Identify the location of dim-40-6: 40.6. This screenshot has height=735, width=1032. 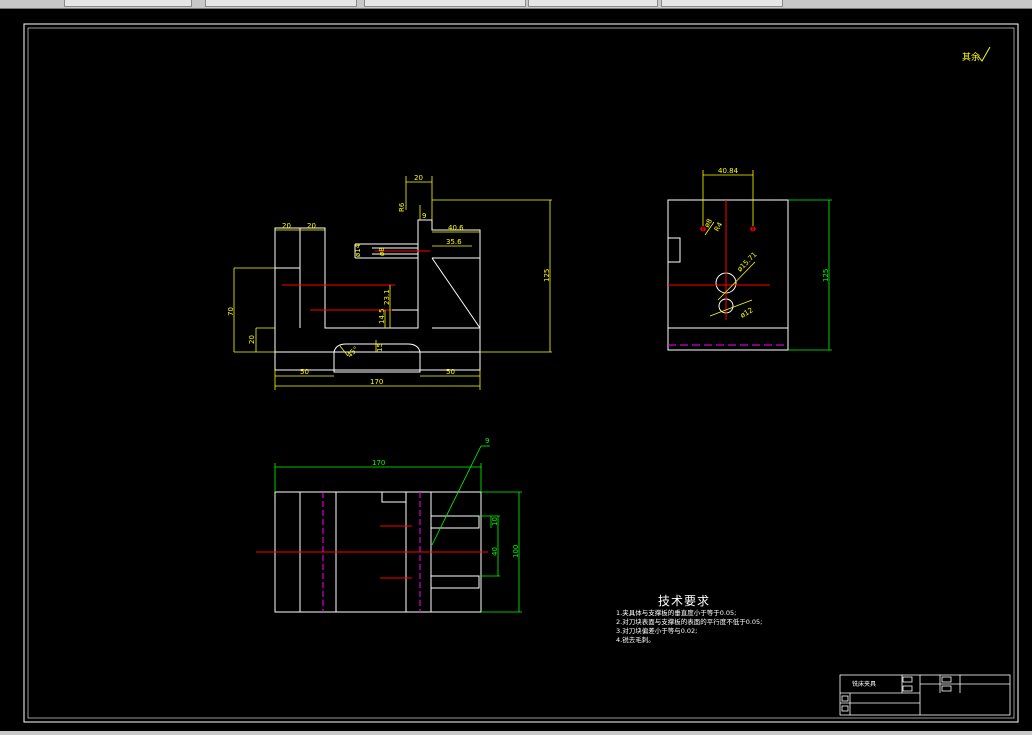
(456, 228).